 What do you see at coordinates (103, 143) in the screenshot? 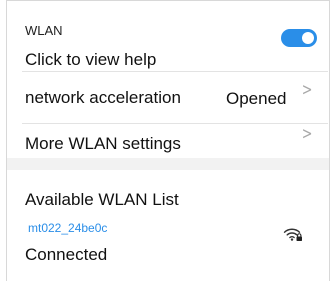
I see `more-wlan-settings-label: More WLAN settings` at bounding box center [103, 143].